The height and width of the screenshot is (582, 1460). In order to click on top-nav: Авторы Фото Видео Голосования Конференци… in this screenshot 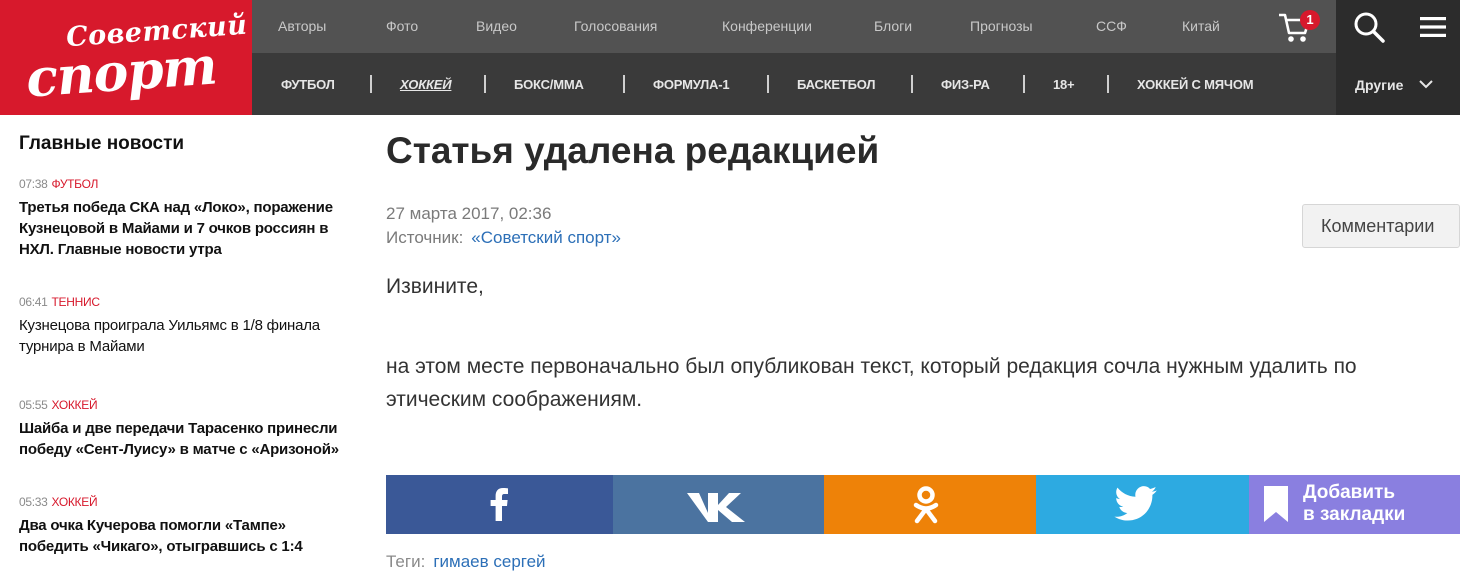, I will do `click(794, 26)`.